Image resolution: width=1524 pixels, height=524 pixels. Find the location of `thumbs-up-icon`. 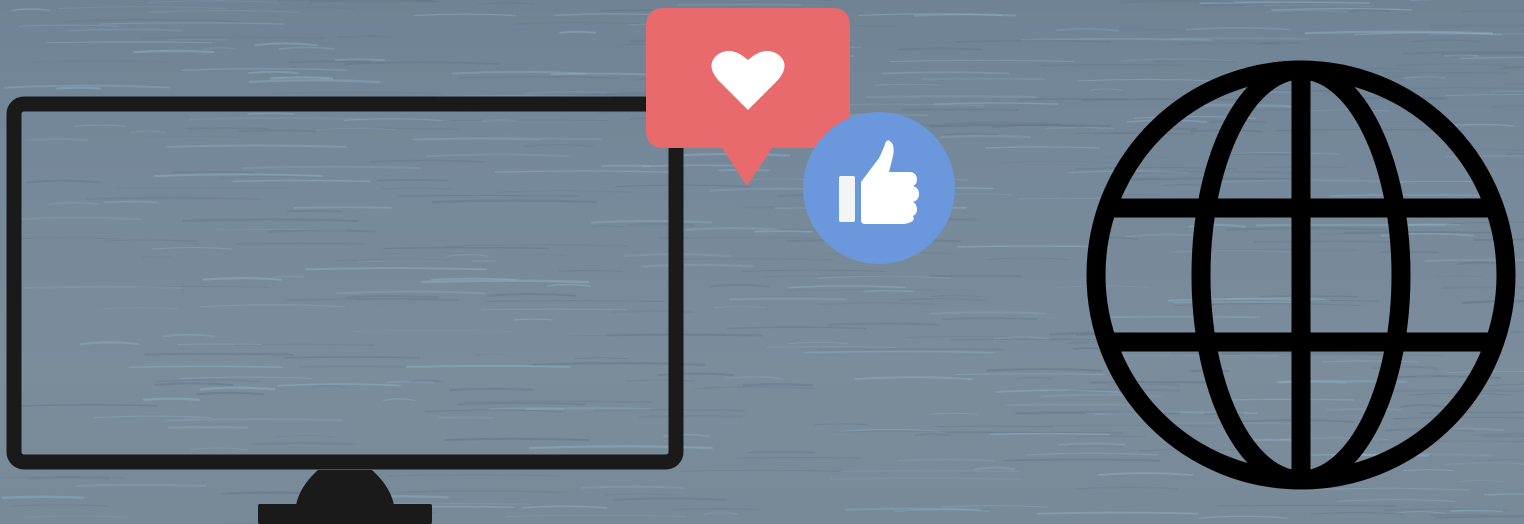

thumbs-up-icon is located at coordinates (879, 188).